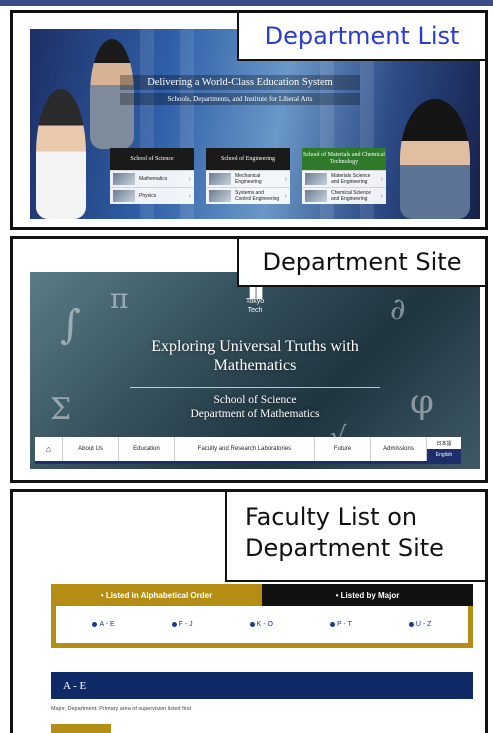 The width and height of the screenshot is (493, 733). I want to click on tab-label: Listed in Alphabetical Order, so click(159, 595).